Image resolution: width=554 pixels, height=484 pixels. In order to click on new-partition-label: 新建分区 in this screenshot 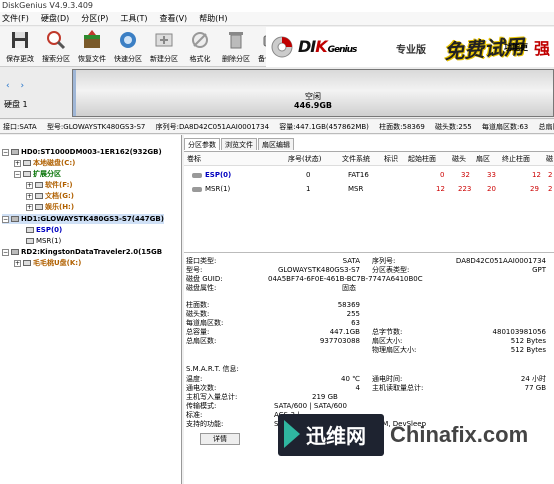, I will do `click(164, 59)`.